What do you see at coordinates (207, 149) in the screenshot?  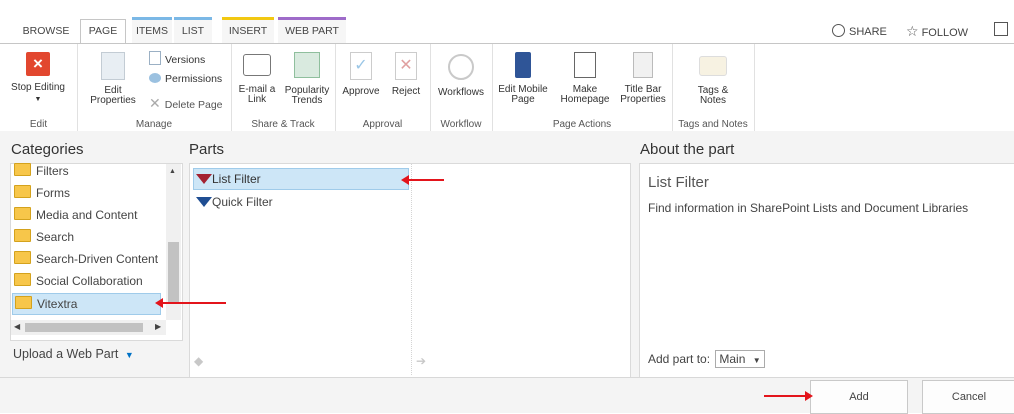 I see `parts-header: Parts` at bounding box center [207, 149].